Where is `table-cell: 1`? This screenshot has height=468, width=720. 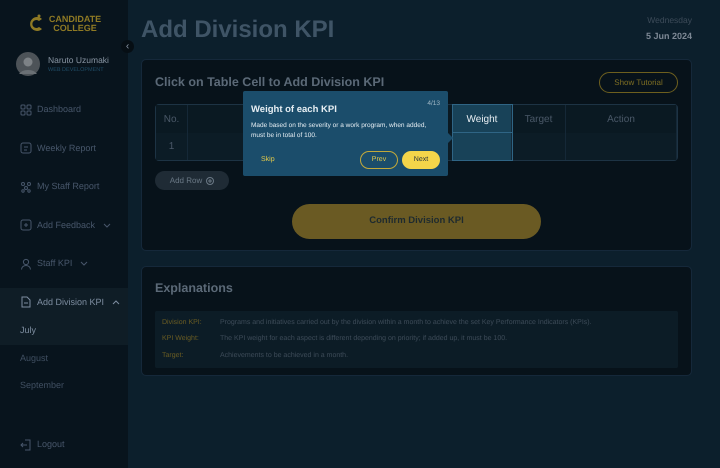 table-cell: 1 is located at coordinates (172, 146).